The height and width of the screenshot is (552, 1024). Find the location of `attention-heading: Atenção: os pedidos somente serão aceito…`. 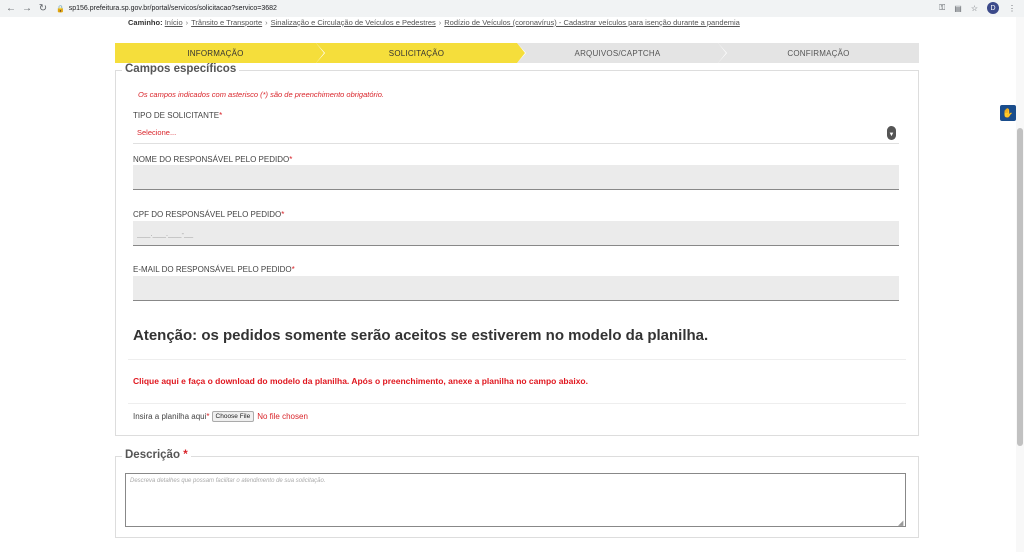

attention-heading: Atenção: os pedidos somente serão aceito… is located at coordinates (421, 335).